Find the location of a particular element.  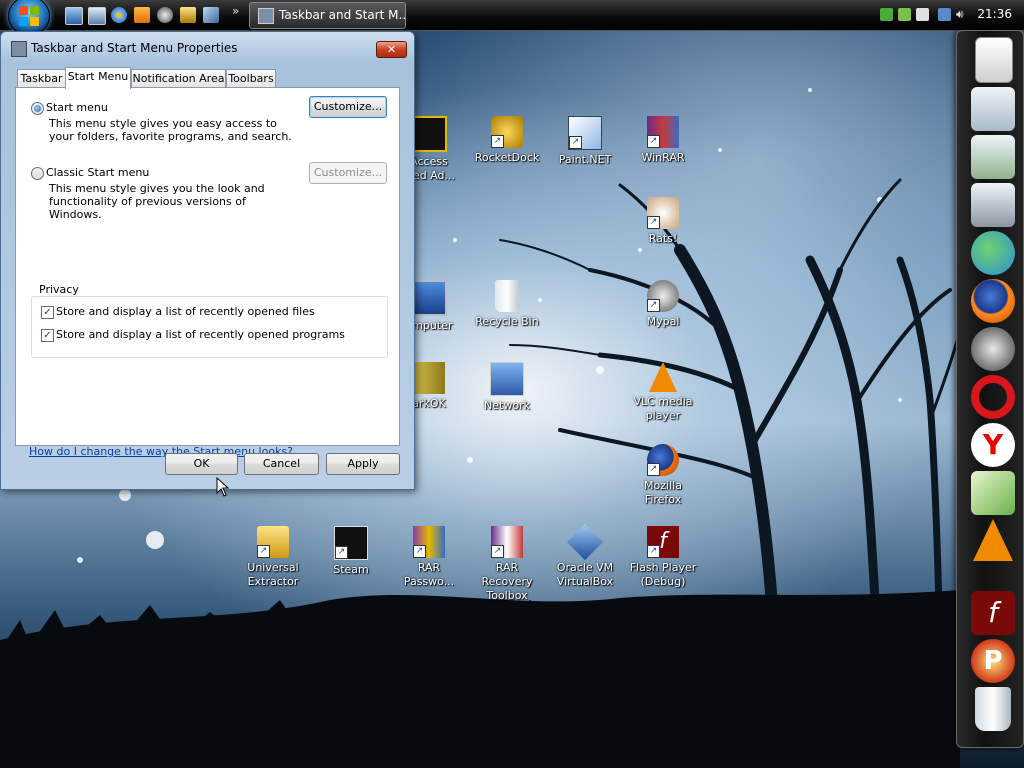

vlc-dock-icon is located at coordinates (993, 540).